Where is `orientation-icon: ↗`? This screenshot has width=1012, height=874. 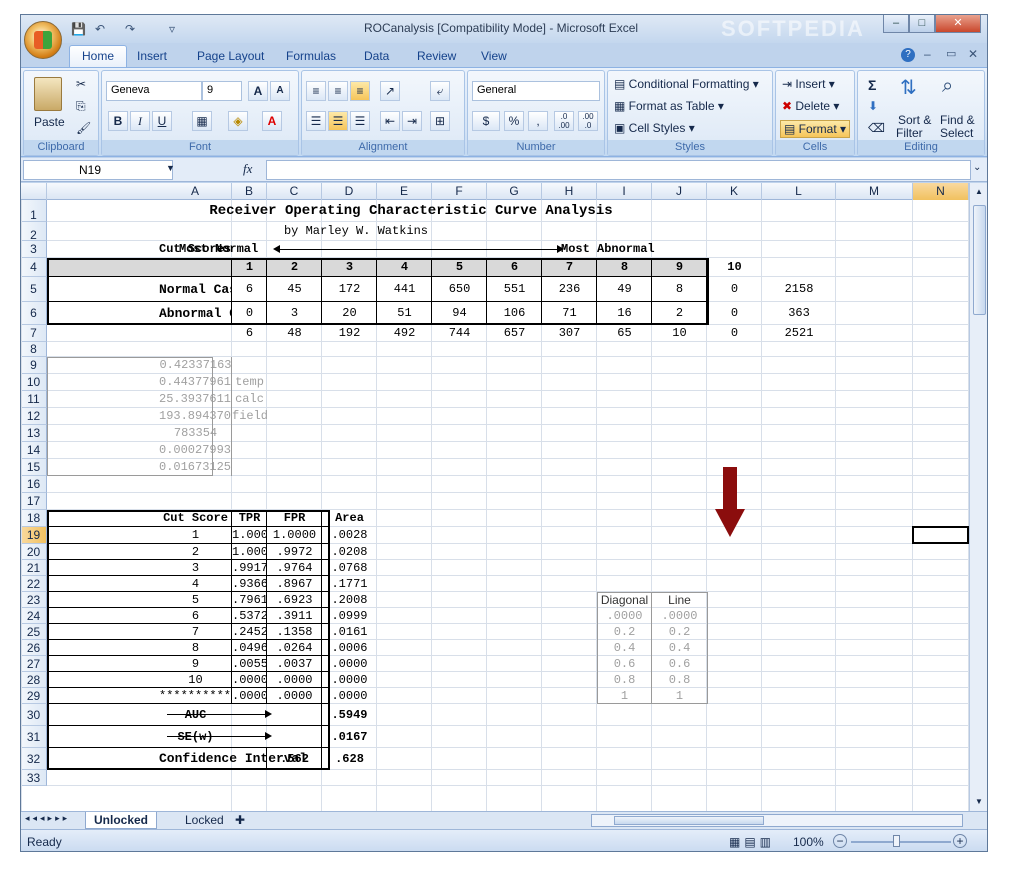 orientation-icon: ↗ is located at coordinates (390, 91).